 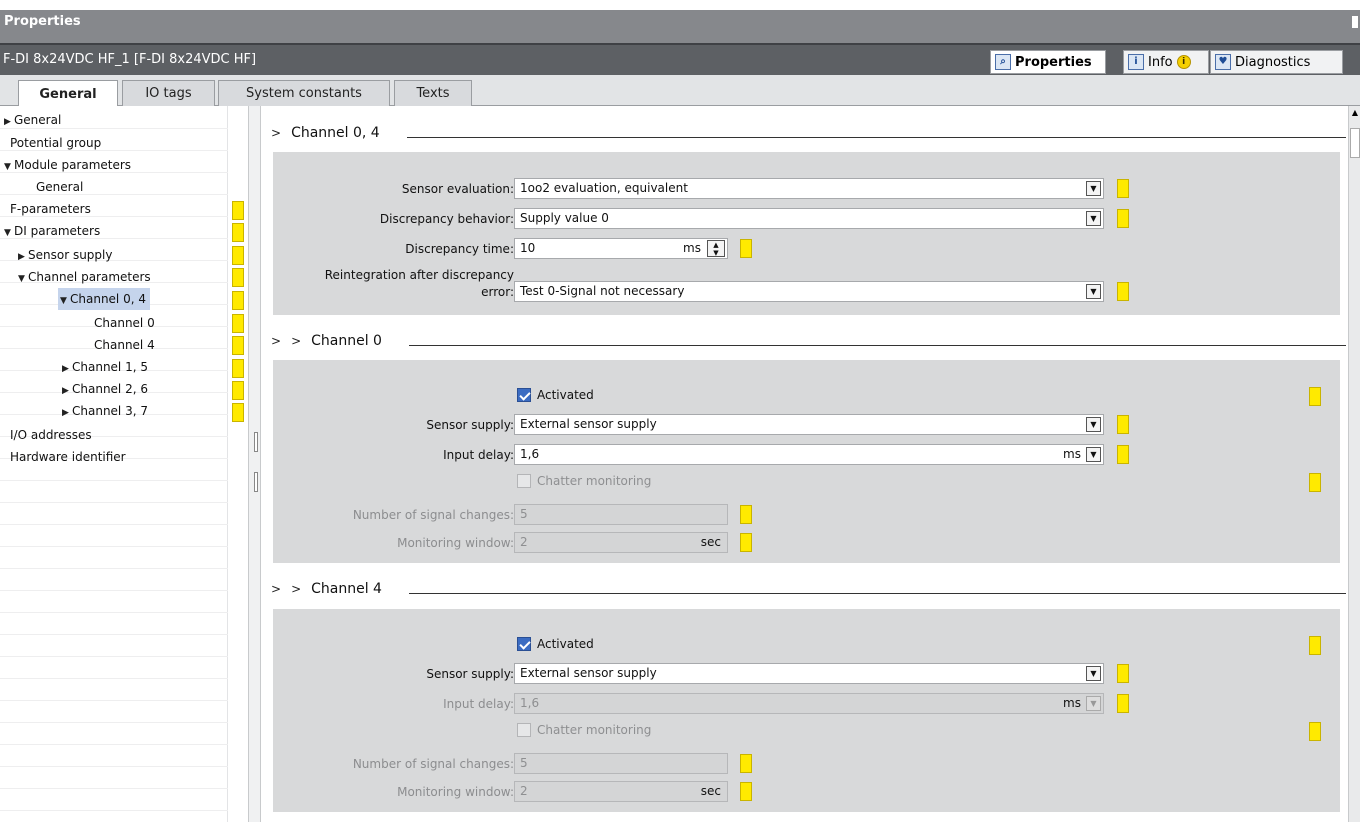 I want to click on label-monitoring-window: Monitoring window:, so click(x=455, y=792).